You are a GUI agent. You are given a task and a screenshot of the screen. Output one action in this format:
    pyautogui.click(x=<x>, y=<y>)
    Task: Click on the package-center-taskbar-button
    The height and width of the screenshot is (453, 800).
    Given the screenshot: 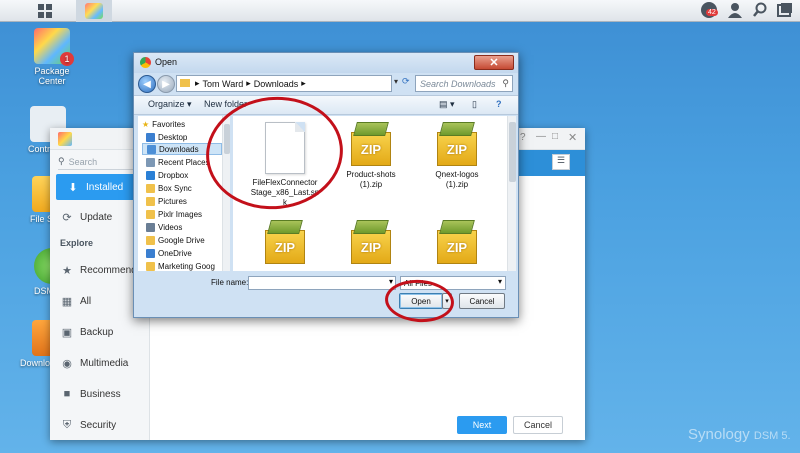 What is the action you would take?
    pyautogui.click(x=94, y=11)
    